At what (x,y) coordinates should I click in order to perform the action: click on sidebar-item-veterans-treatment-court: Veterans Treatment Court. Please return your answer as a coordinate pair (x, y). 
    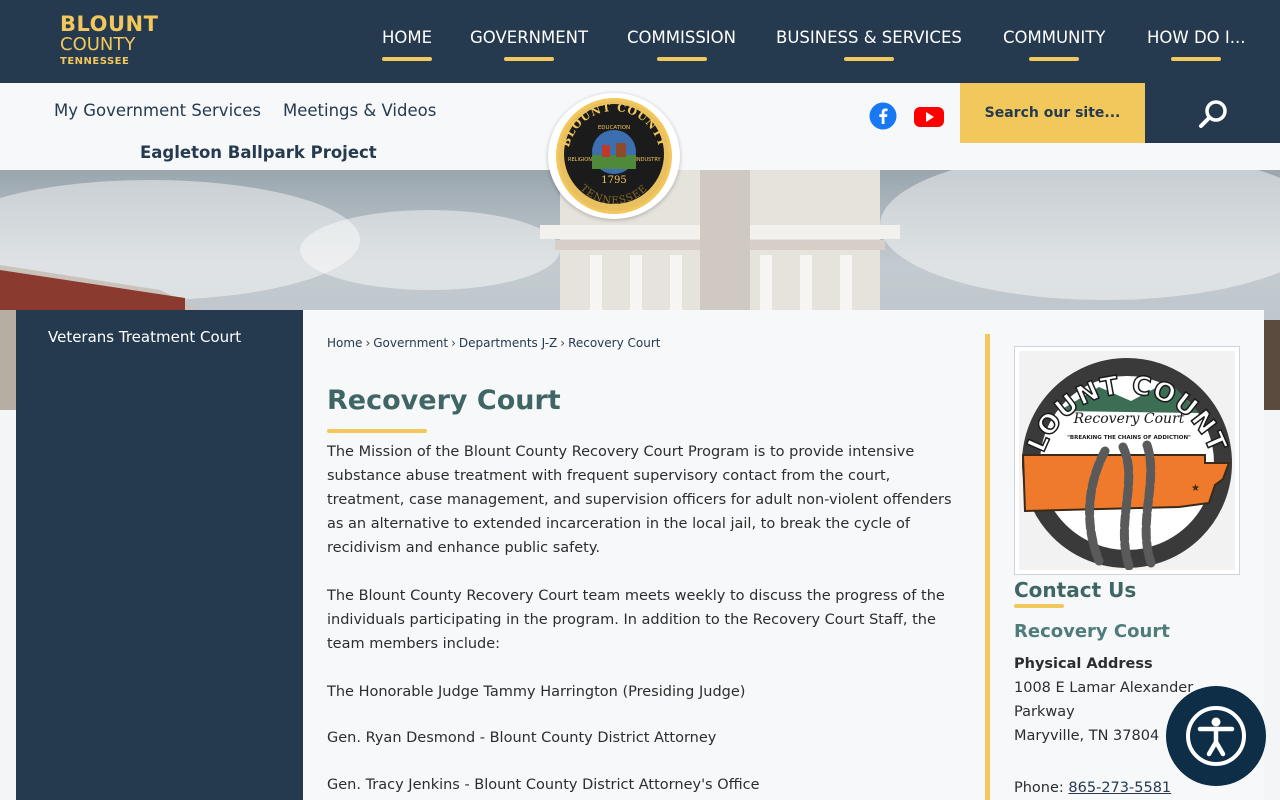
    Looking at the image, I should click on (144, 337).